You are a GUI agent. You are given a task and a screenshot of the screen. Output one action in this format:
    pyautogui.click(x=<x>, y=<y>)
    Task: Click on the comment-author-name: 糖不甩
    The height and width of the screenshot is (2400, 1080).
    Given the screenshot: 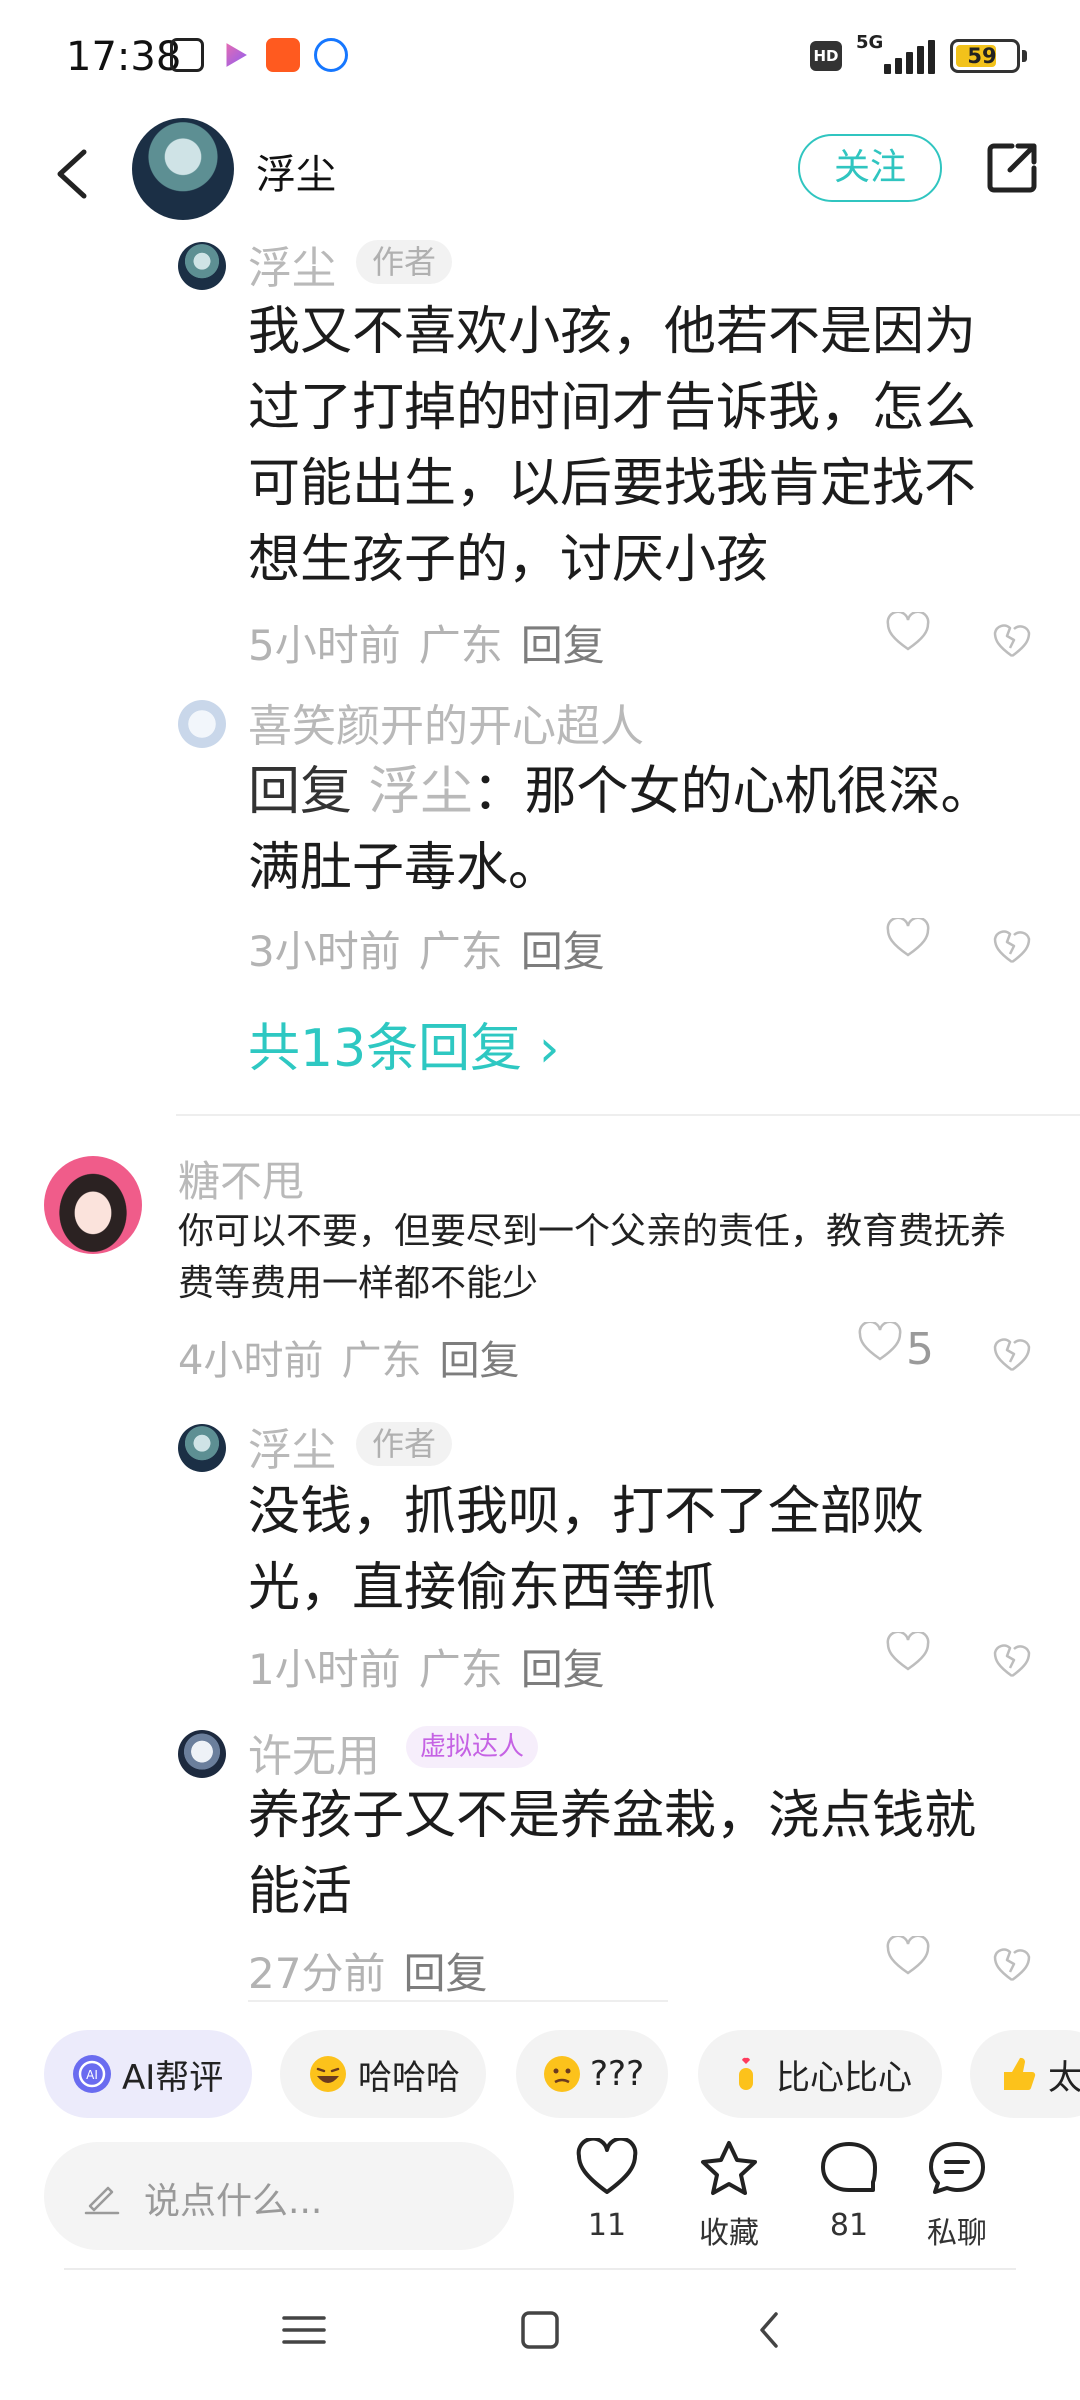 What is the action you would take?
    pyautogui.click(x=241, y=1178)
    